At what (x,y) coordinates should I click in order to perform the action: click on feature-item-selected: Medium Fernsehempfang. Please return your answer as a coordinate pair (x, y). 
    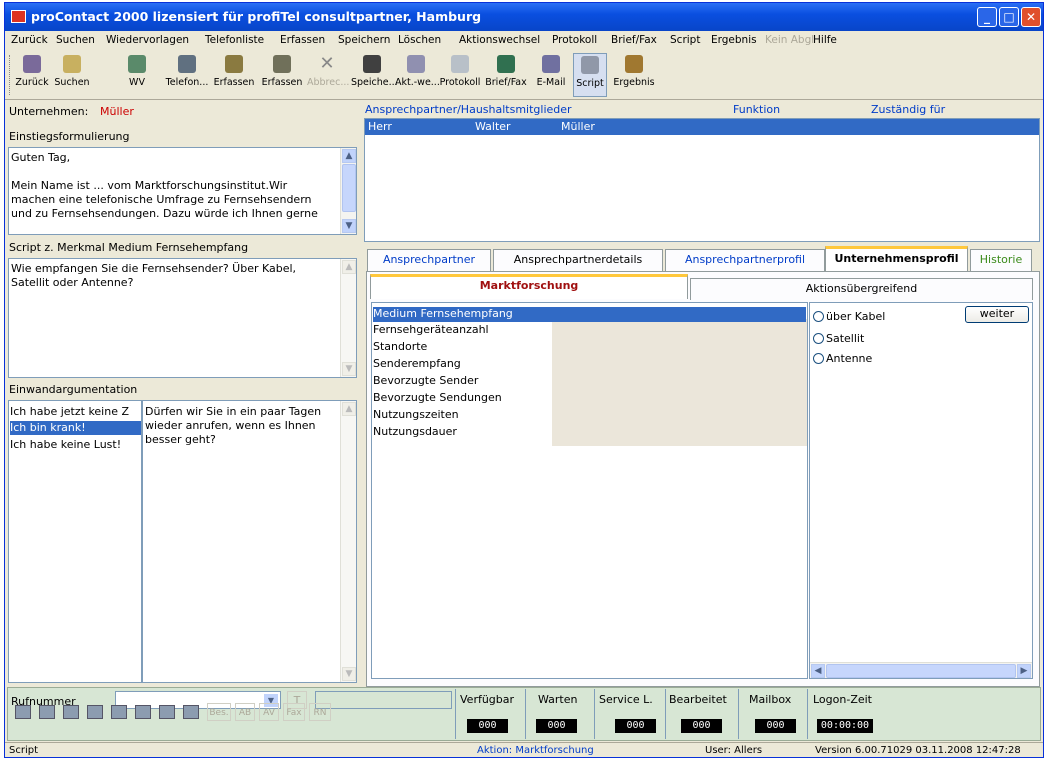
    Looking at the image, I should click on (589, 314).